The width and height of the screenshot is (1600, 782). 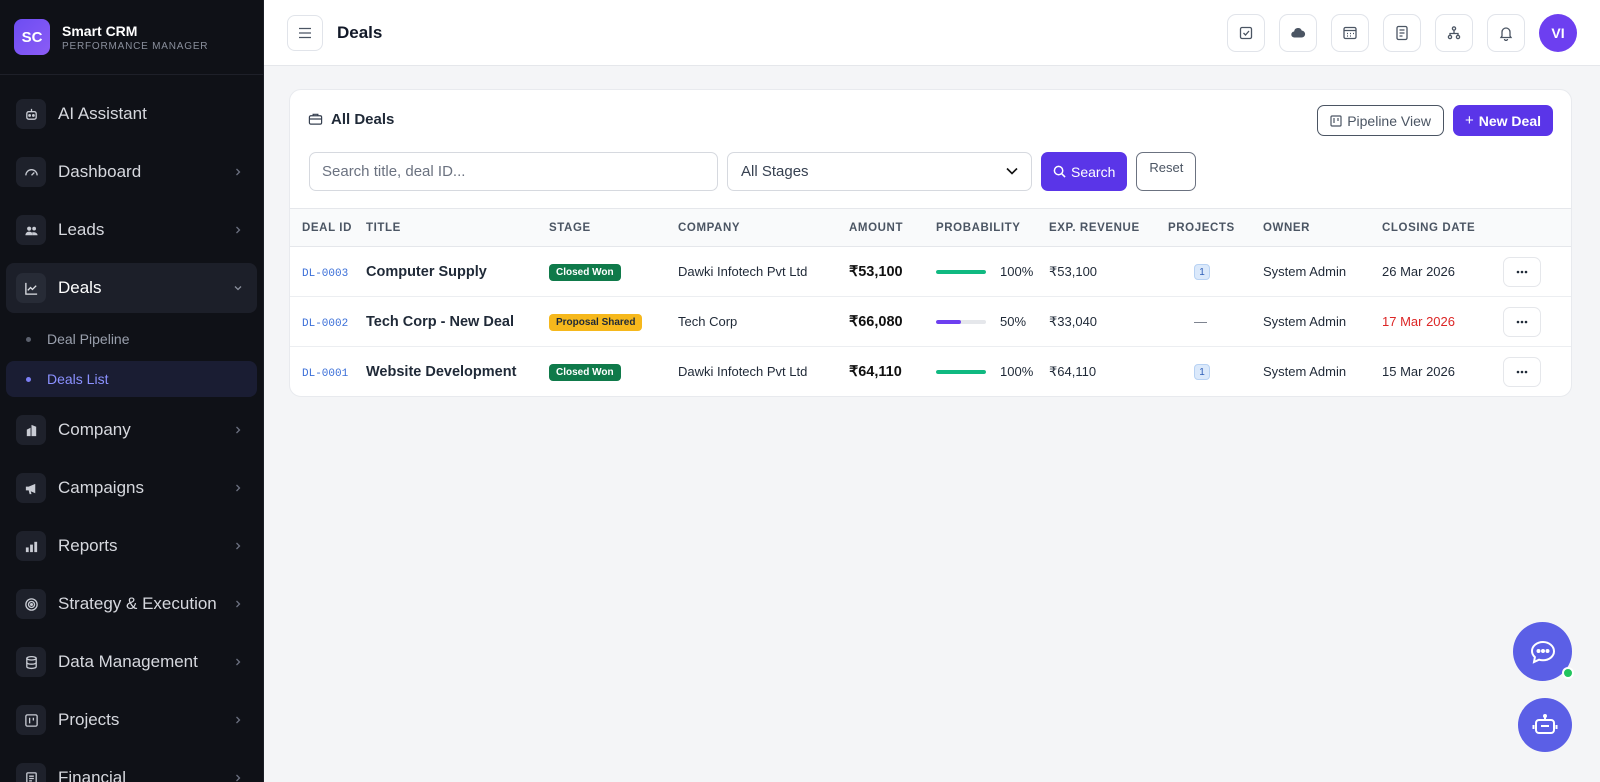 I want to click on deal-amount: ₹53,100, so click(x=876, y=271).